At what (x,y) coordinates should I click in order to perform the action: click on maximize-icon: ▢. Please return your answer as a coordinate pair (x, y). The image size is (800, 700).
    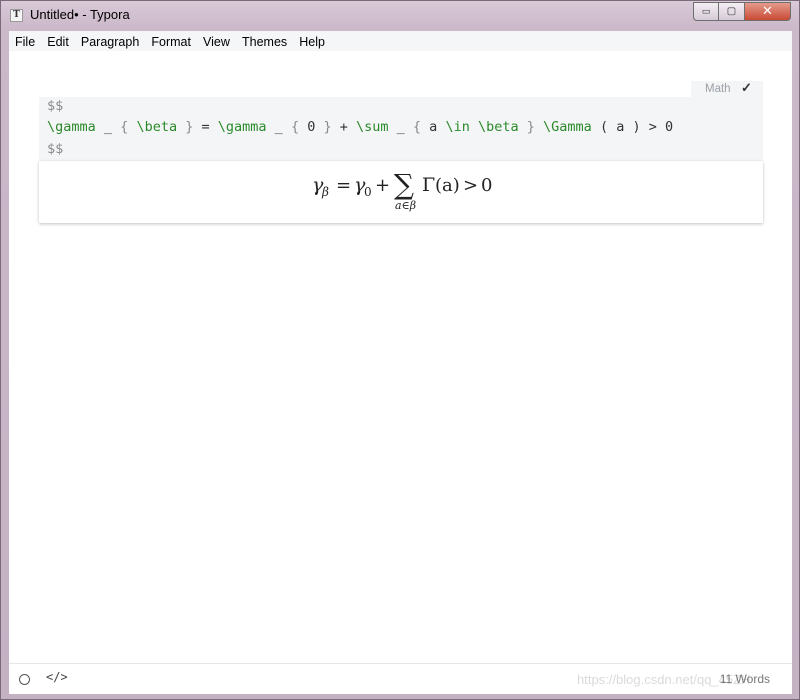
    Looking at the image, I should click on (731, 11).